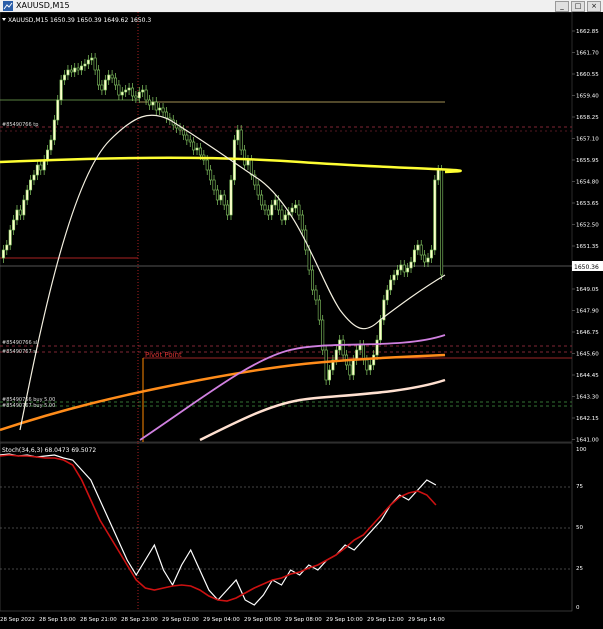 The height and width of the screenshot is (629, 603). Describe the element at coordinates (19, 352) in the screenshot. I see `order-label-sl-2: #85490767 sl` at that location.